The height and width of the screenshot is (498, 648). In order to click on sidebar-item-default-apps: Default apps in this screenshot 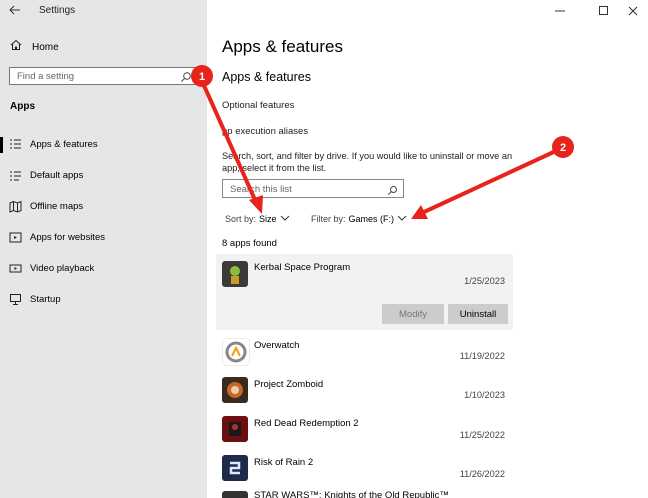, I will do `click(103, 176)`.